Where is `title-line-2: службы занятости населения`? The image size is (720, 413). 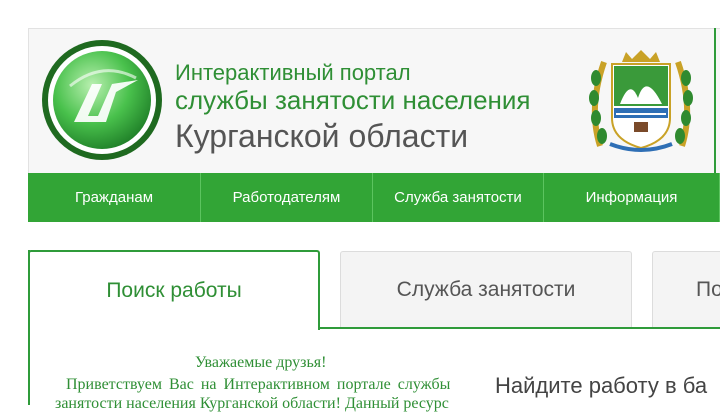 title-line-2: службы занятости населения is located at coordinates (353, 100).